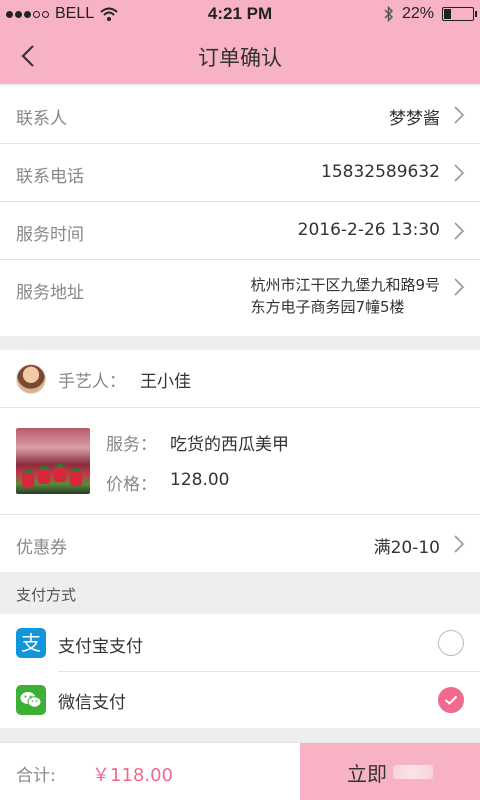  What do you see at coordinates (92, 382) in the screenshot?
I see `artisan-label: 手艺人：` at bounding box center [92, 382].